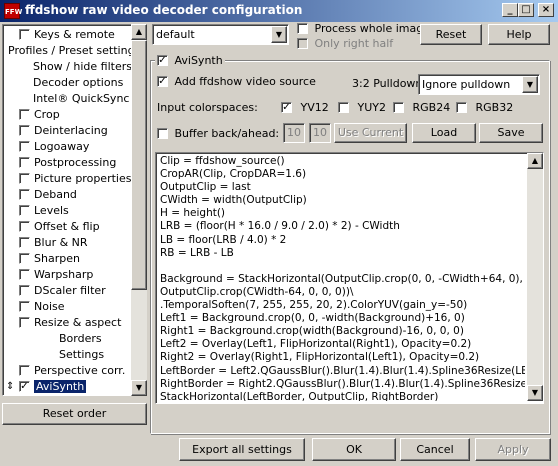 This screenshot has width=558, height=466. I want to click on tree-item: Deband, so click(48, 195).